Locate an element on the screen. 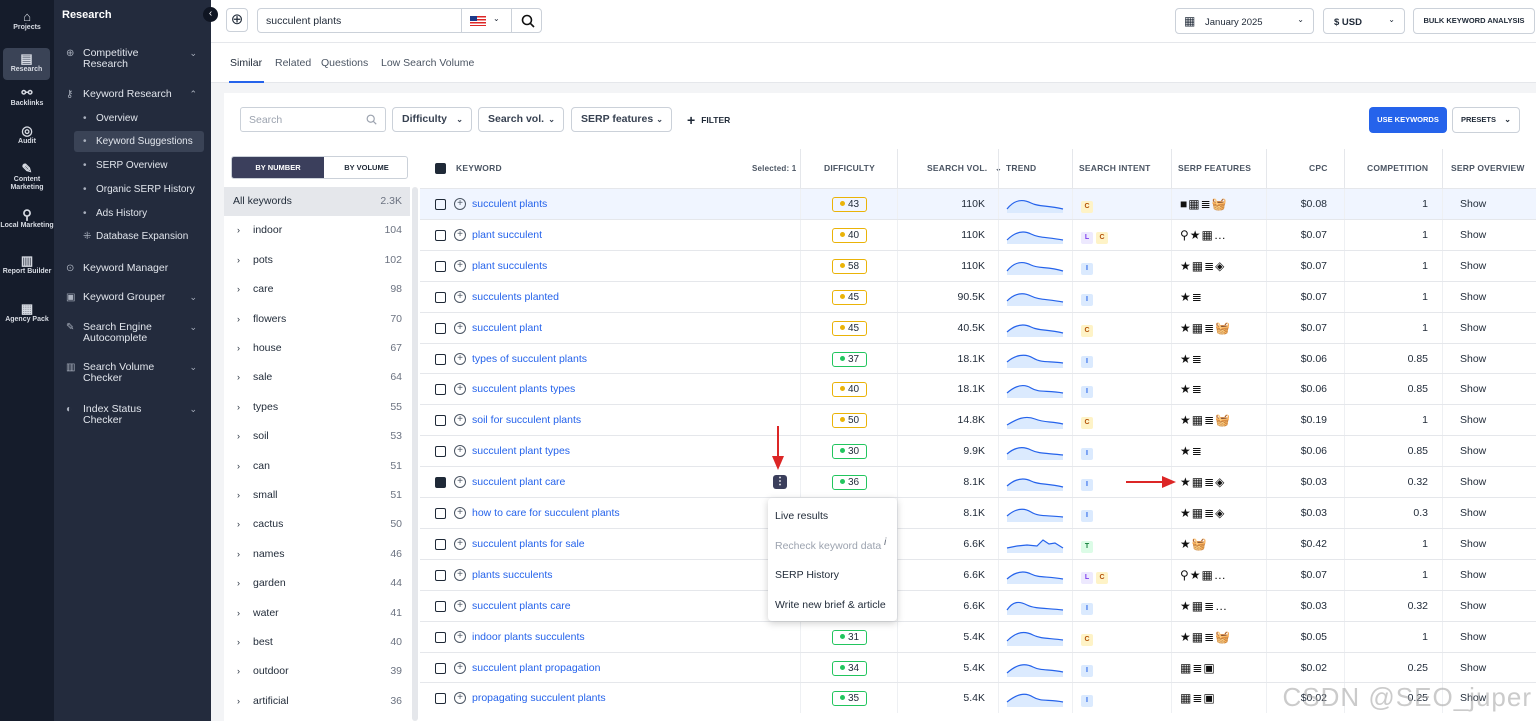 Image resolution: width=1536 pixels, height=721 pixels. keyword-group-item: › pots 102 is located at coordinates (317, 260).